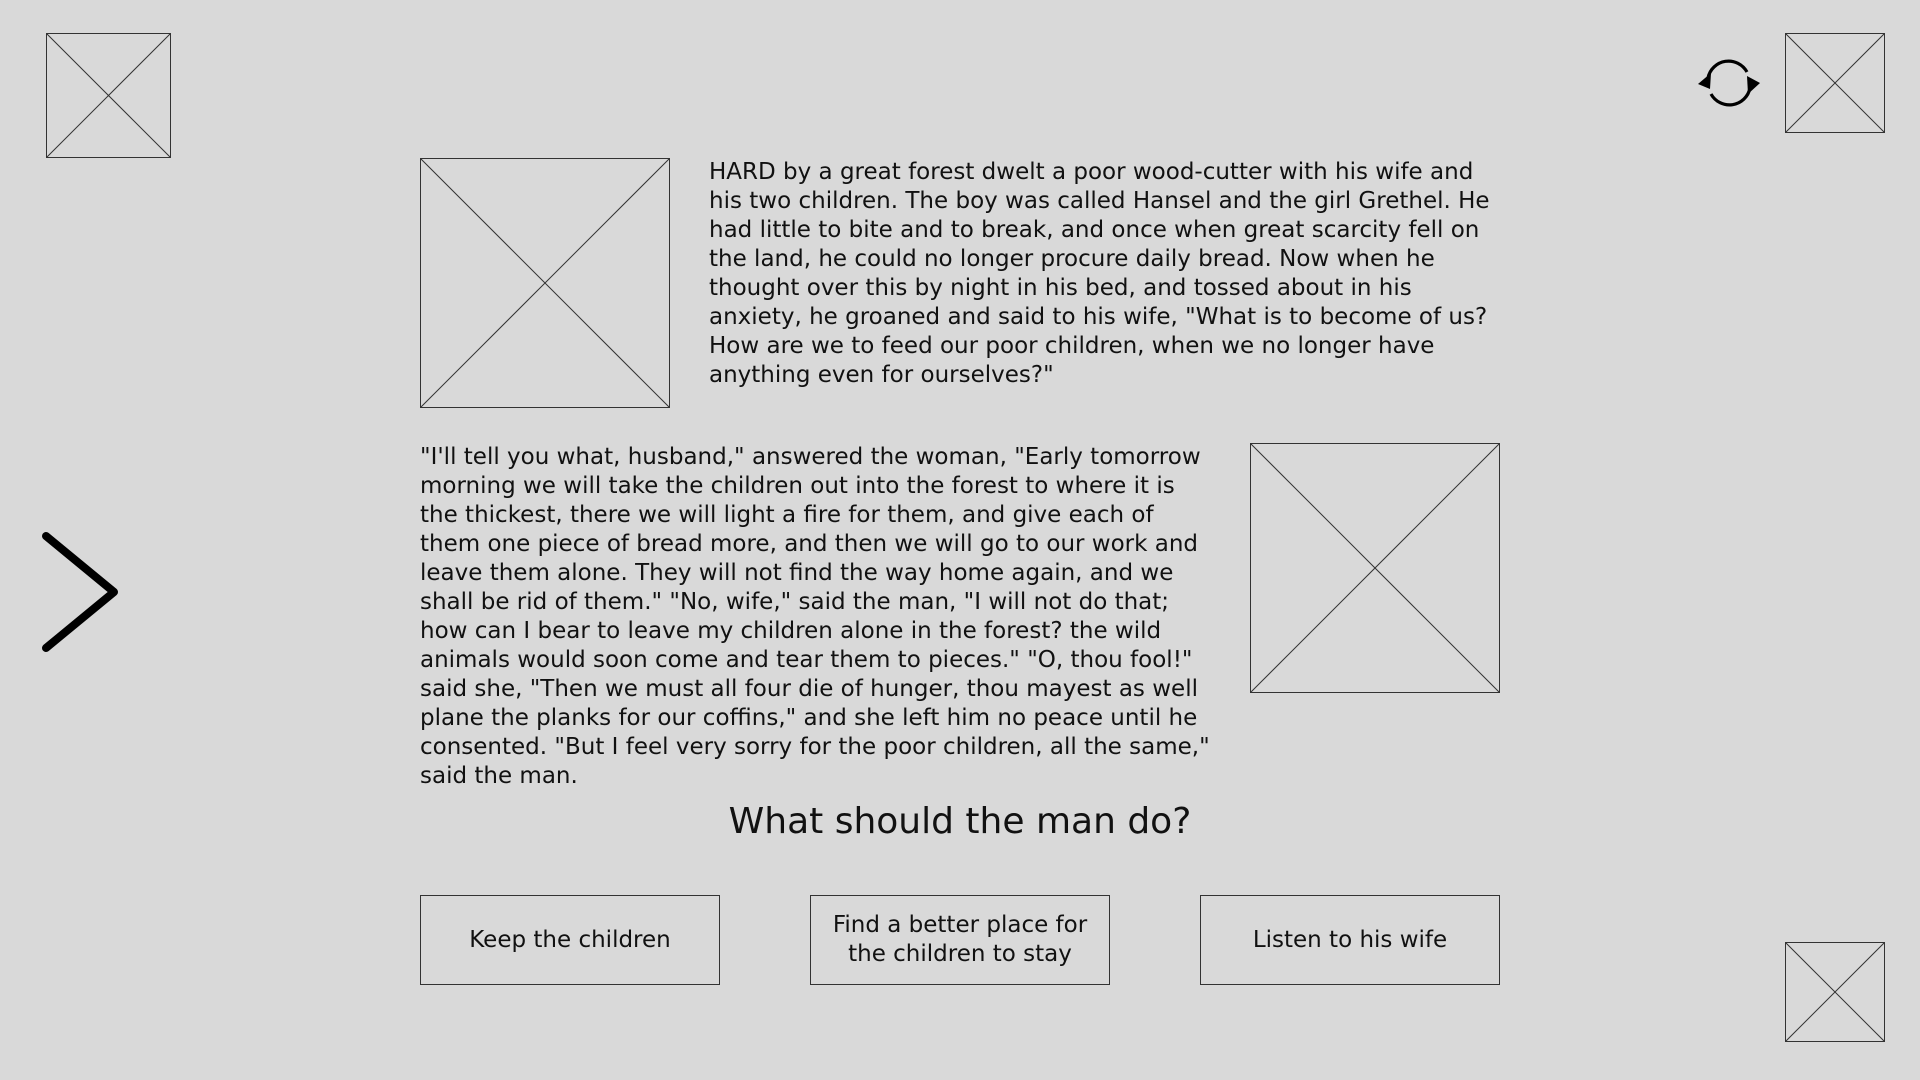  I want to click on choice-label: Listen to his wife, so click(1350, 939).